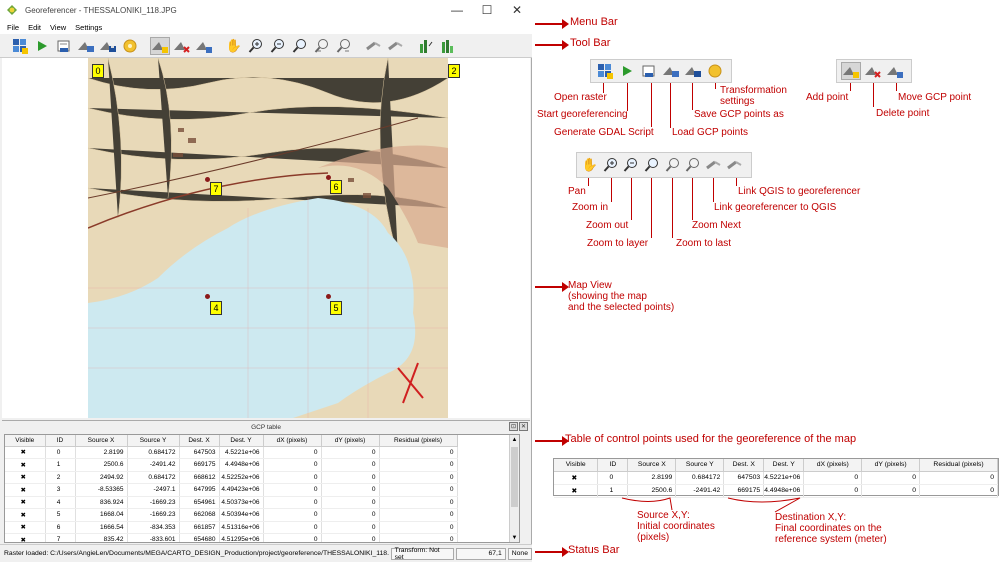 Image resolution: width=1004 pixels, height=562 pixels. What do you see at coordinates (231, 477) in the screenshot?
I see `table-row: ✖ 2 2494.92 0.684172 668612 4.52252e+06 0 0 0` at bounding box center [231, 477].